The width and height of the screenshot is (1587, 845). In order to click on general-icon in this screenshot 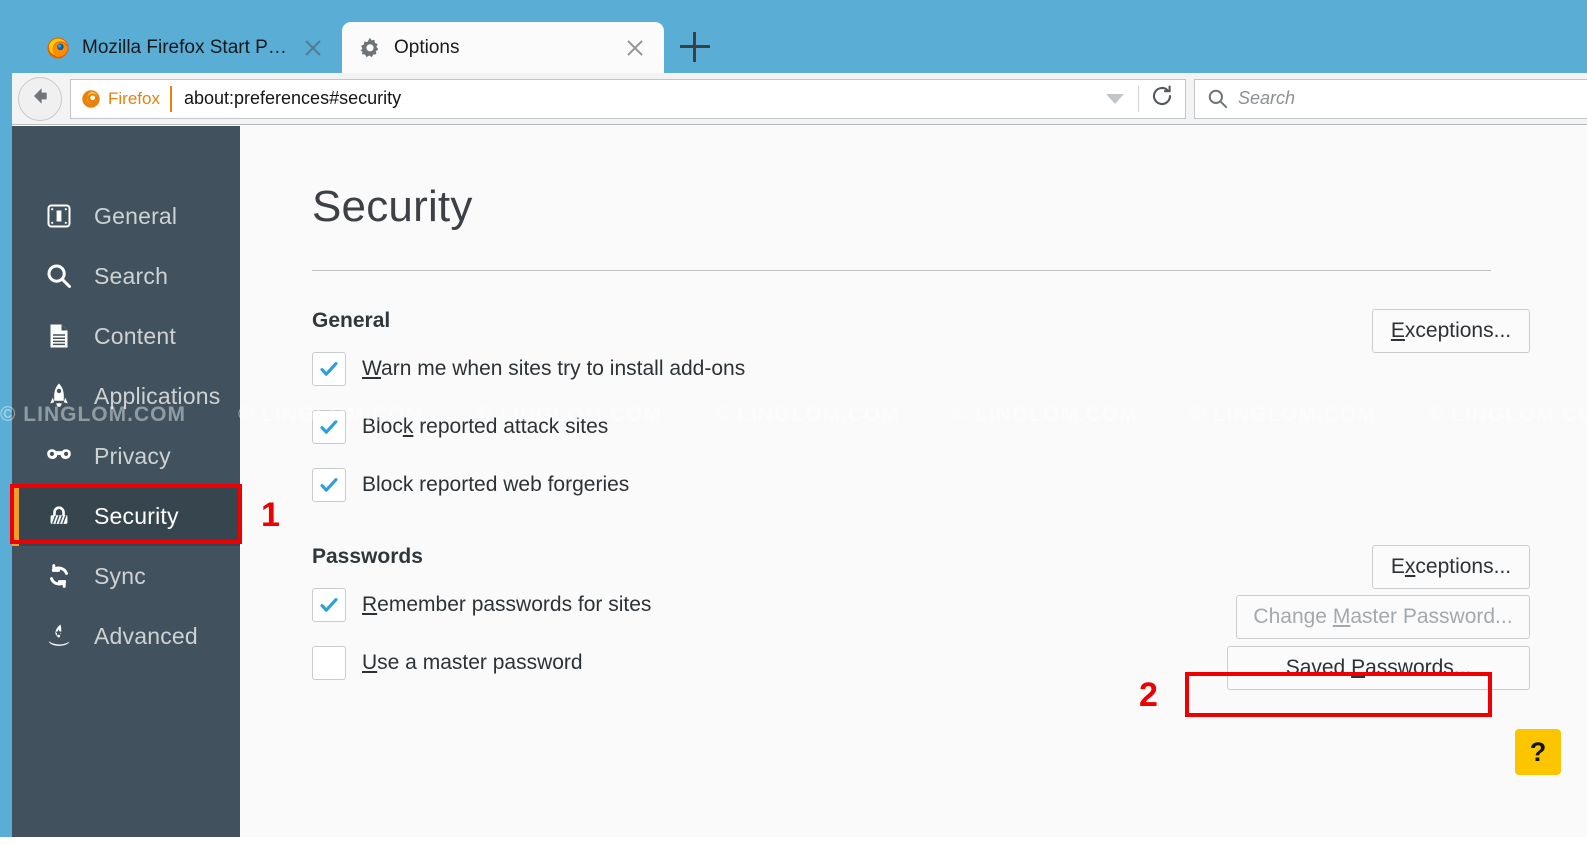, I will do `click(59, 216)`.